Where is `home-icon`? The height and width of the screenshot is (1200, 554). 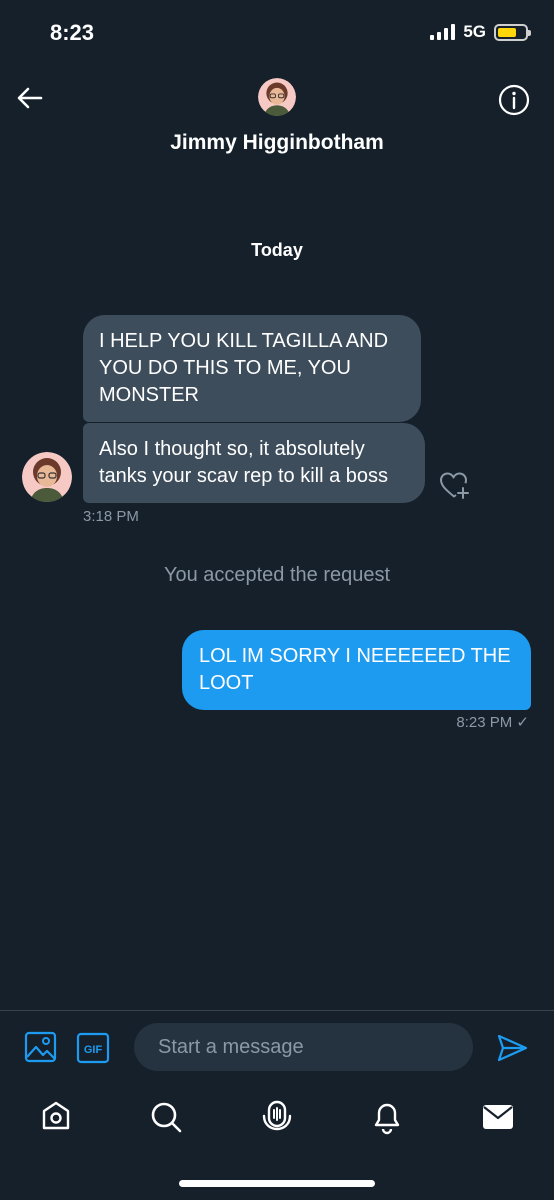
home-icon is located at coordinates (56, 1115).